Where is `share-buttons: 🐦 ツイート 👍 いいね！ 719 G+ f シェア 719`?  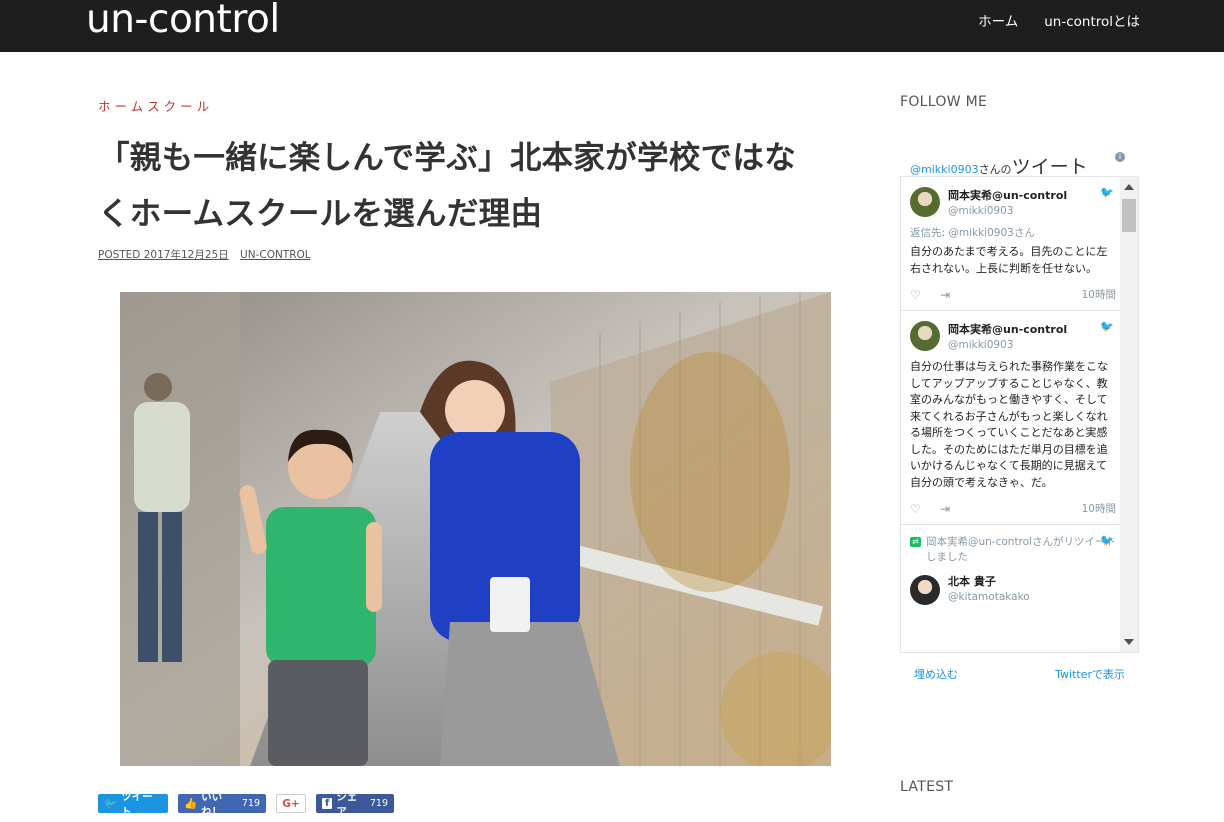 share-buttons: 🐦 ツイート 👍 いいね！ 719 G+ f シェア 719 is located at coordinates (246, 804).